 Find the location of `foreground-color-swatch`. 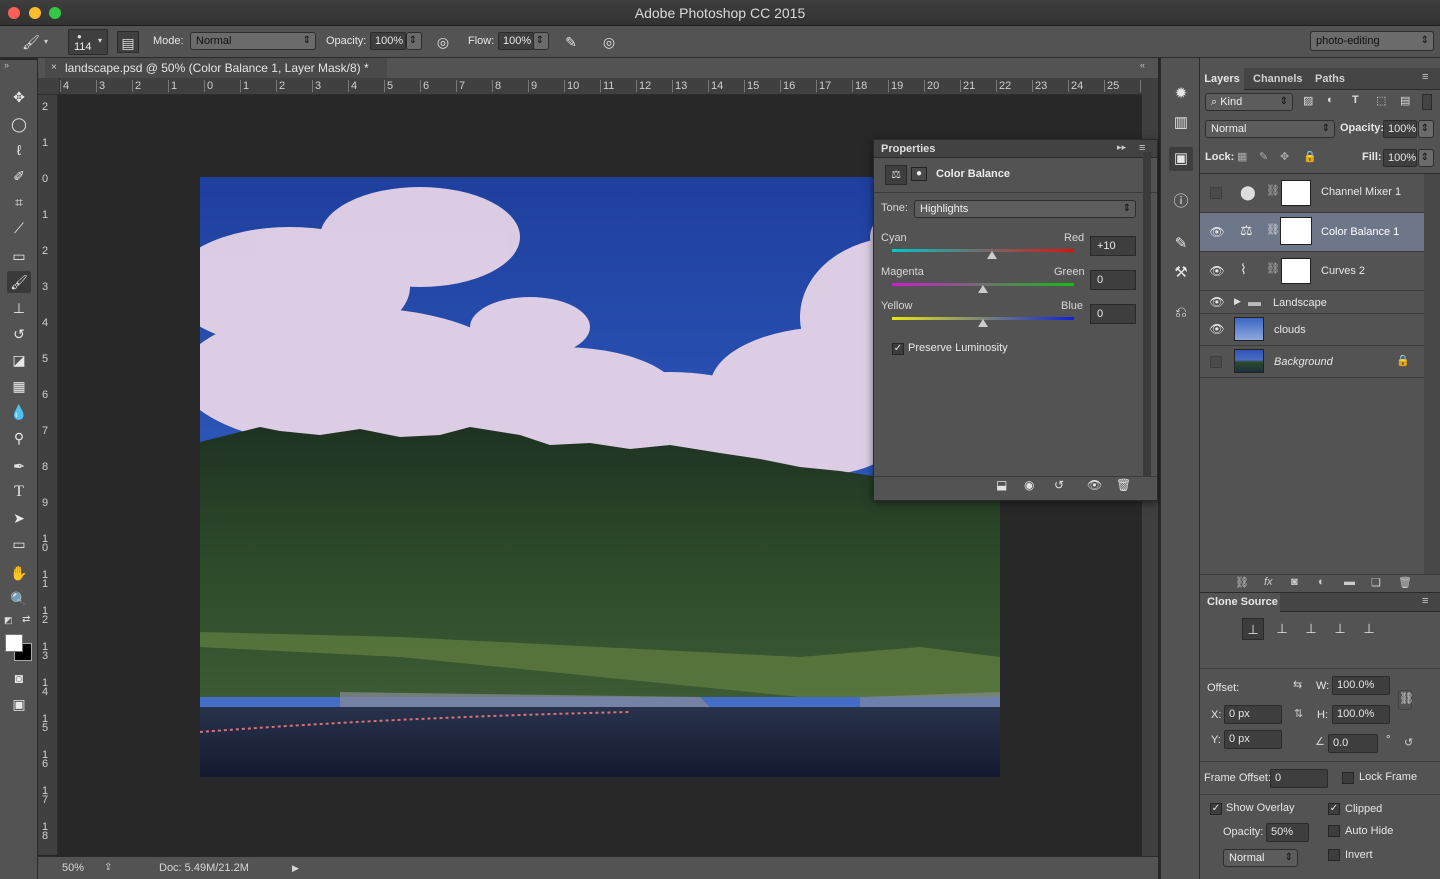

foreground-color-swatch is located at coordinates (14, 643).